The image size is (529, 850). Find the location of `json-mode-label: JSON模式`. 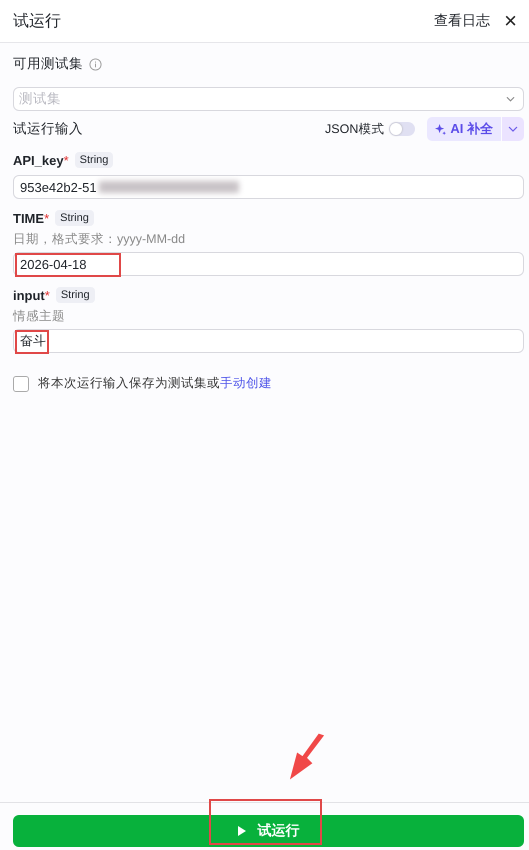

json-mode-label: JSON模式 is located at coordinates (354, 129).